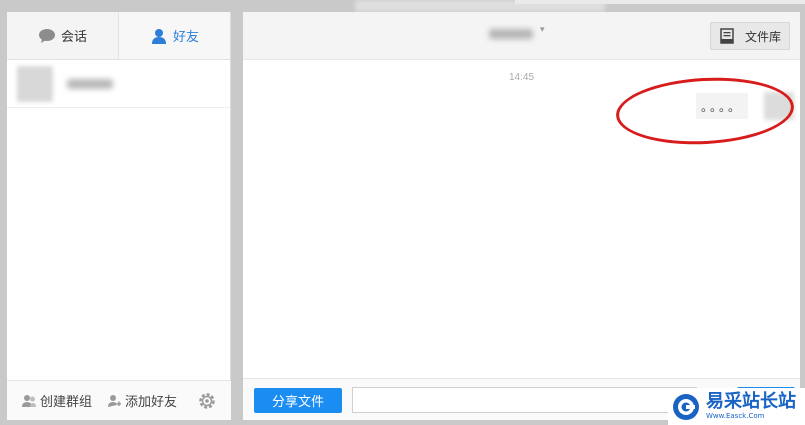  What do you see at coordinates (762, 36) in the screenshot?
I see `file-library-label: 文件库` at bounding box center [762, 36].